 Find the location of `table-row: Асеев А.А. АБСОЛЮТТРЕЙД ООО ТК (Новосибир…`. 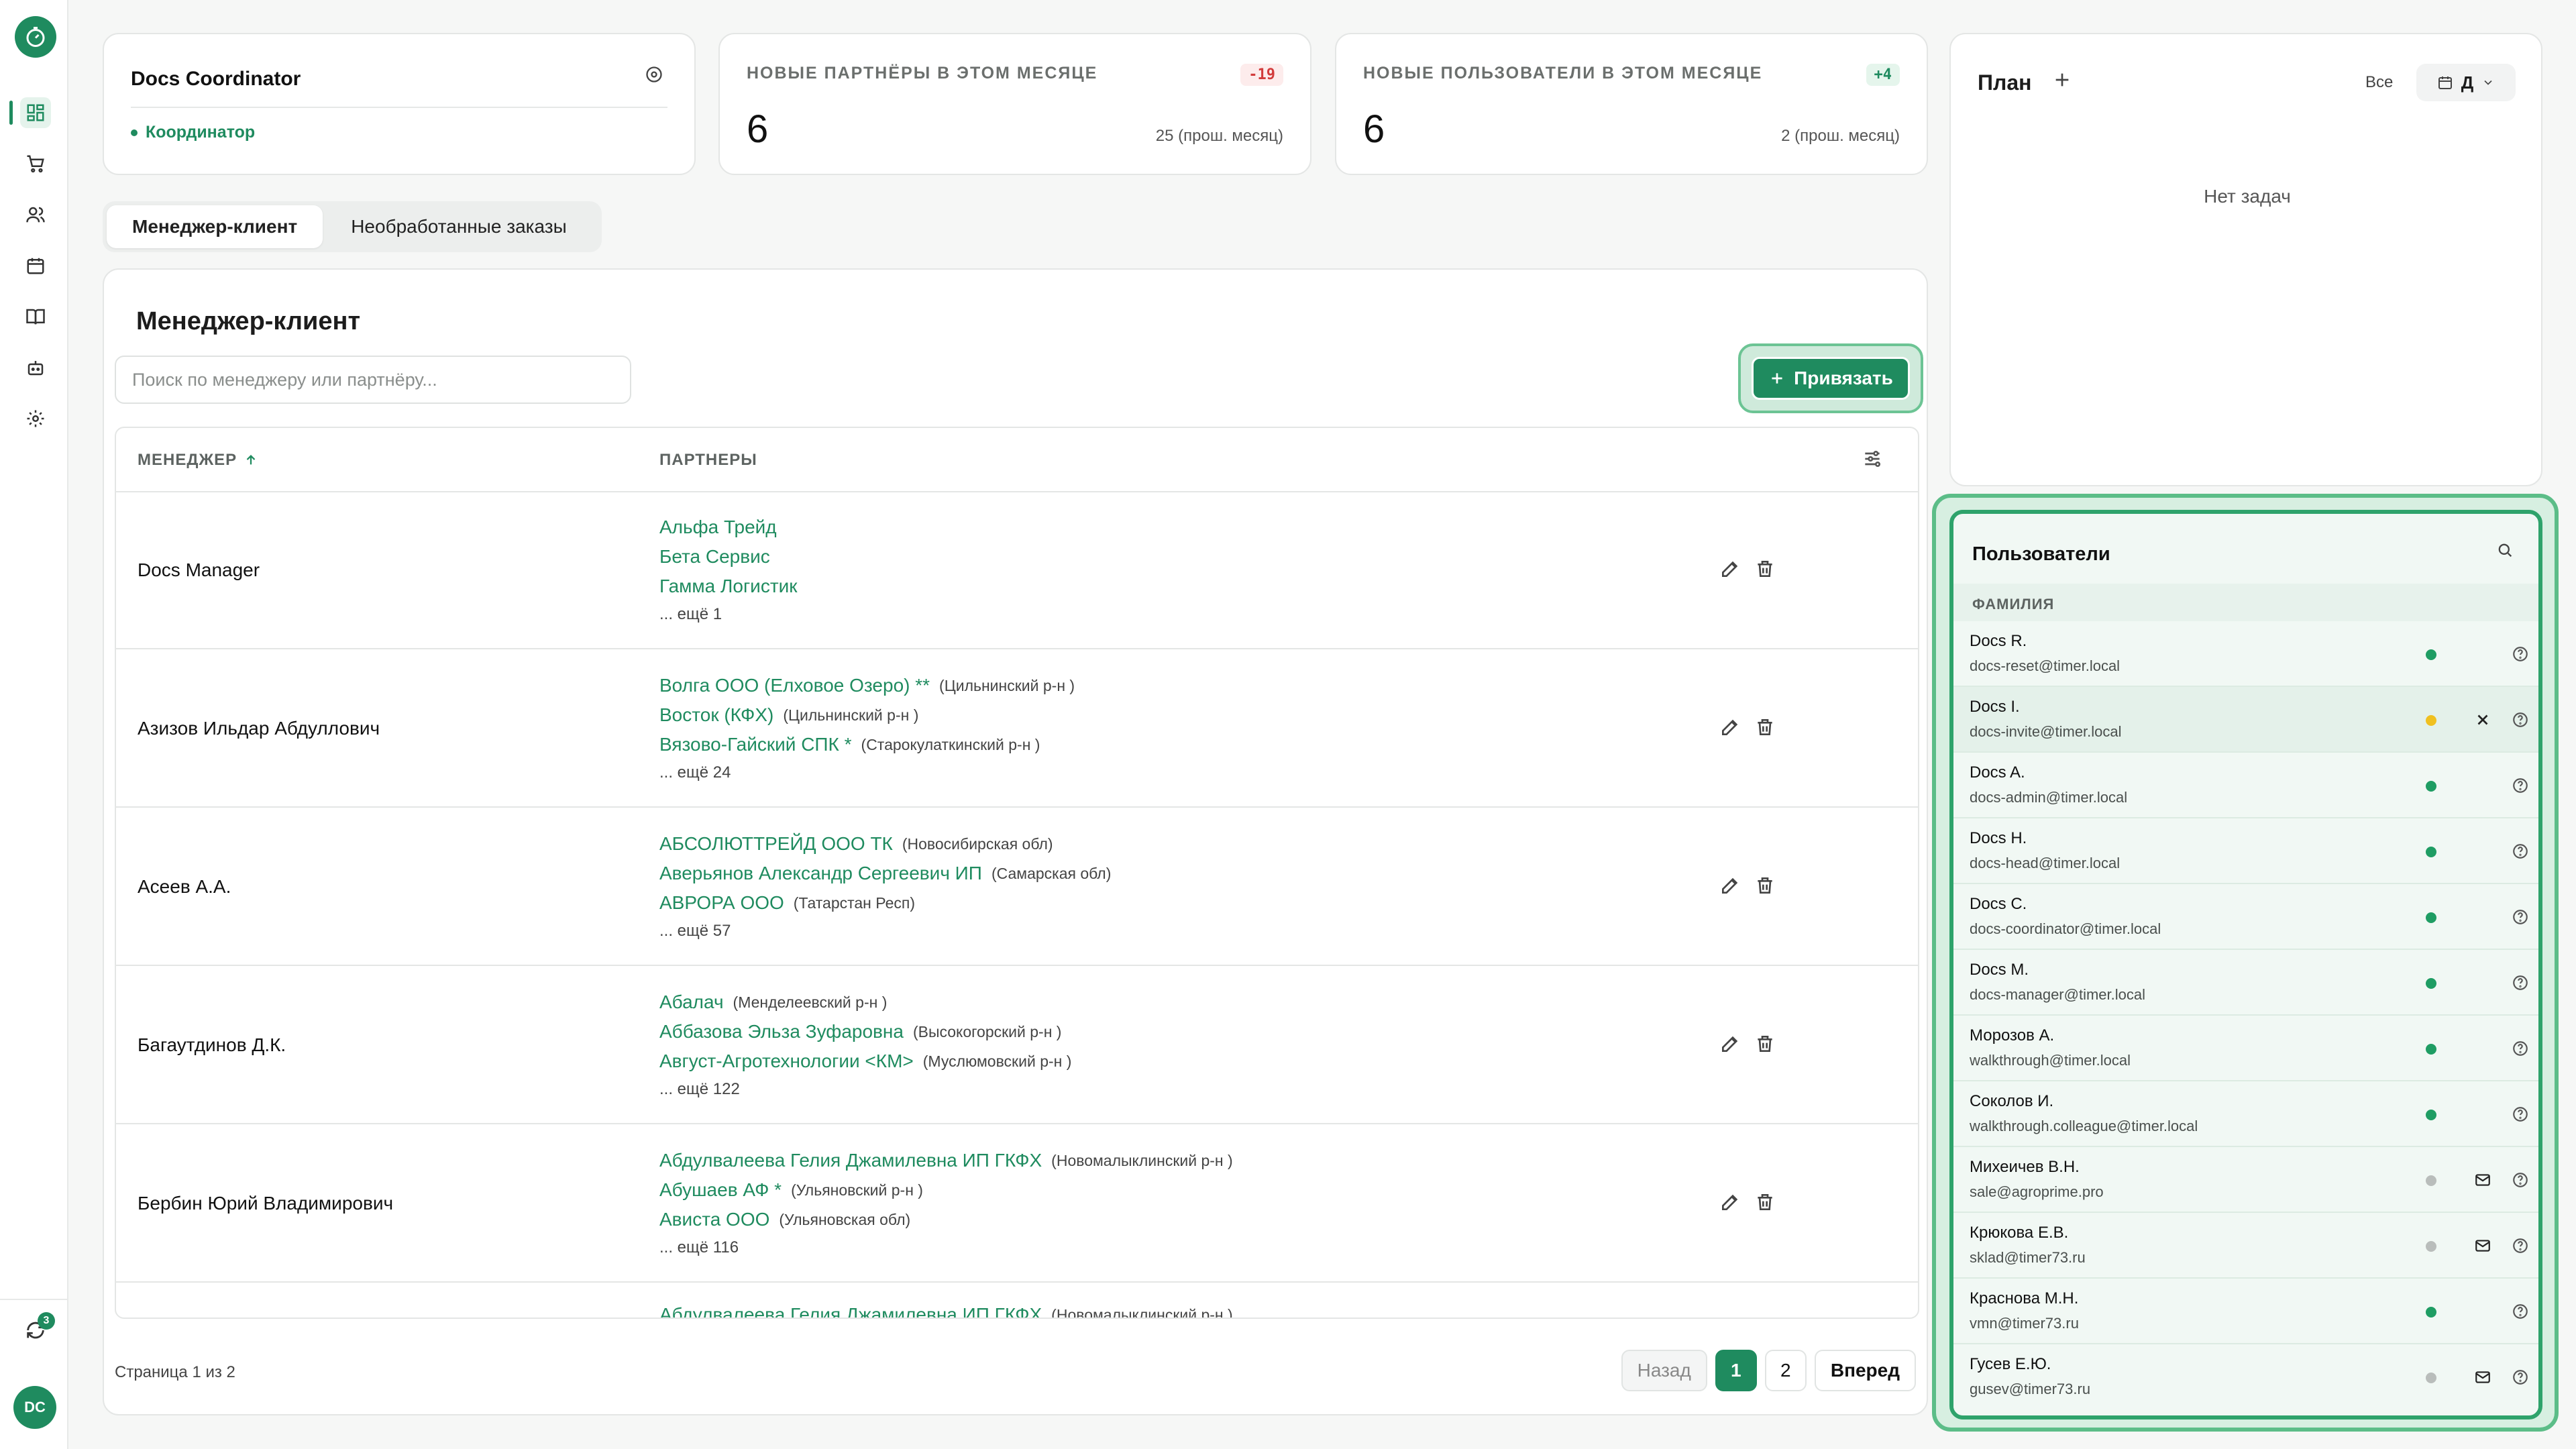

table-row: Асеев А.А. АБСОЛЮТТРЕЙД ООО ТК (Новосибир… is located at coordinates (1017, 887).